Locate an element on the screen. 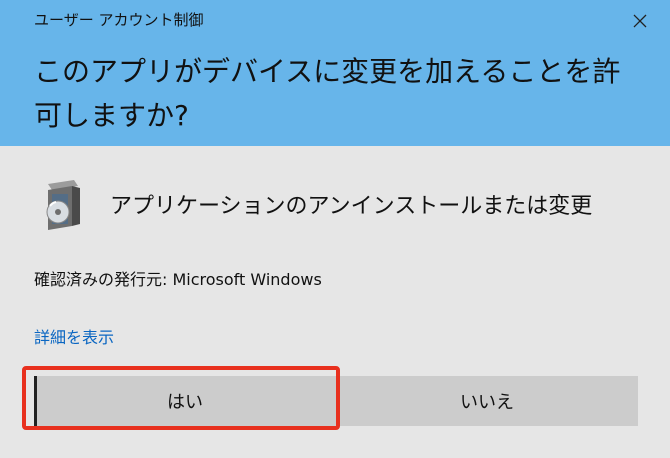  window-title: ユーザー アカウント制御 is located at coordinates (119, 20).